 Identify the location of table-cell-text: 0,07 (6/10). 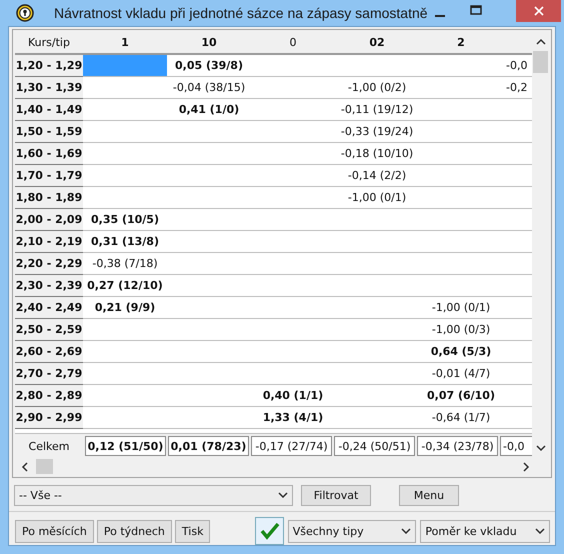
(461, 396).